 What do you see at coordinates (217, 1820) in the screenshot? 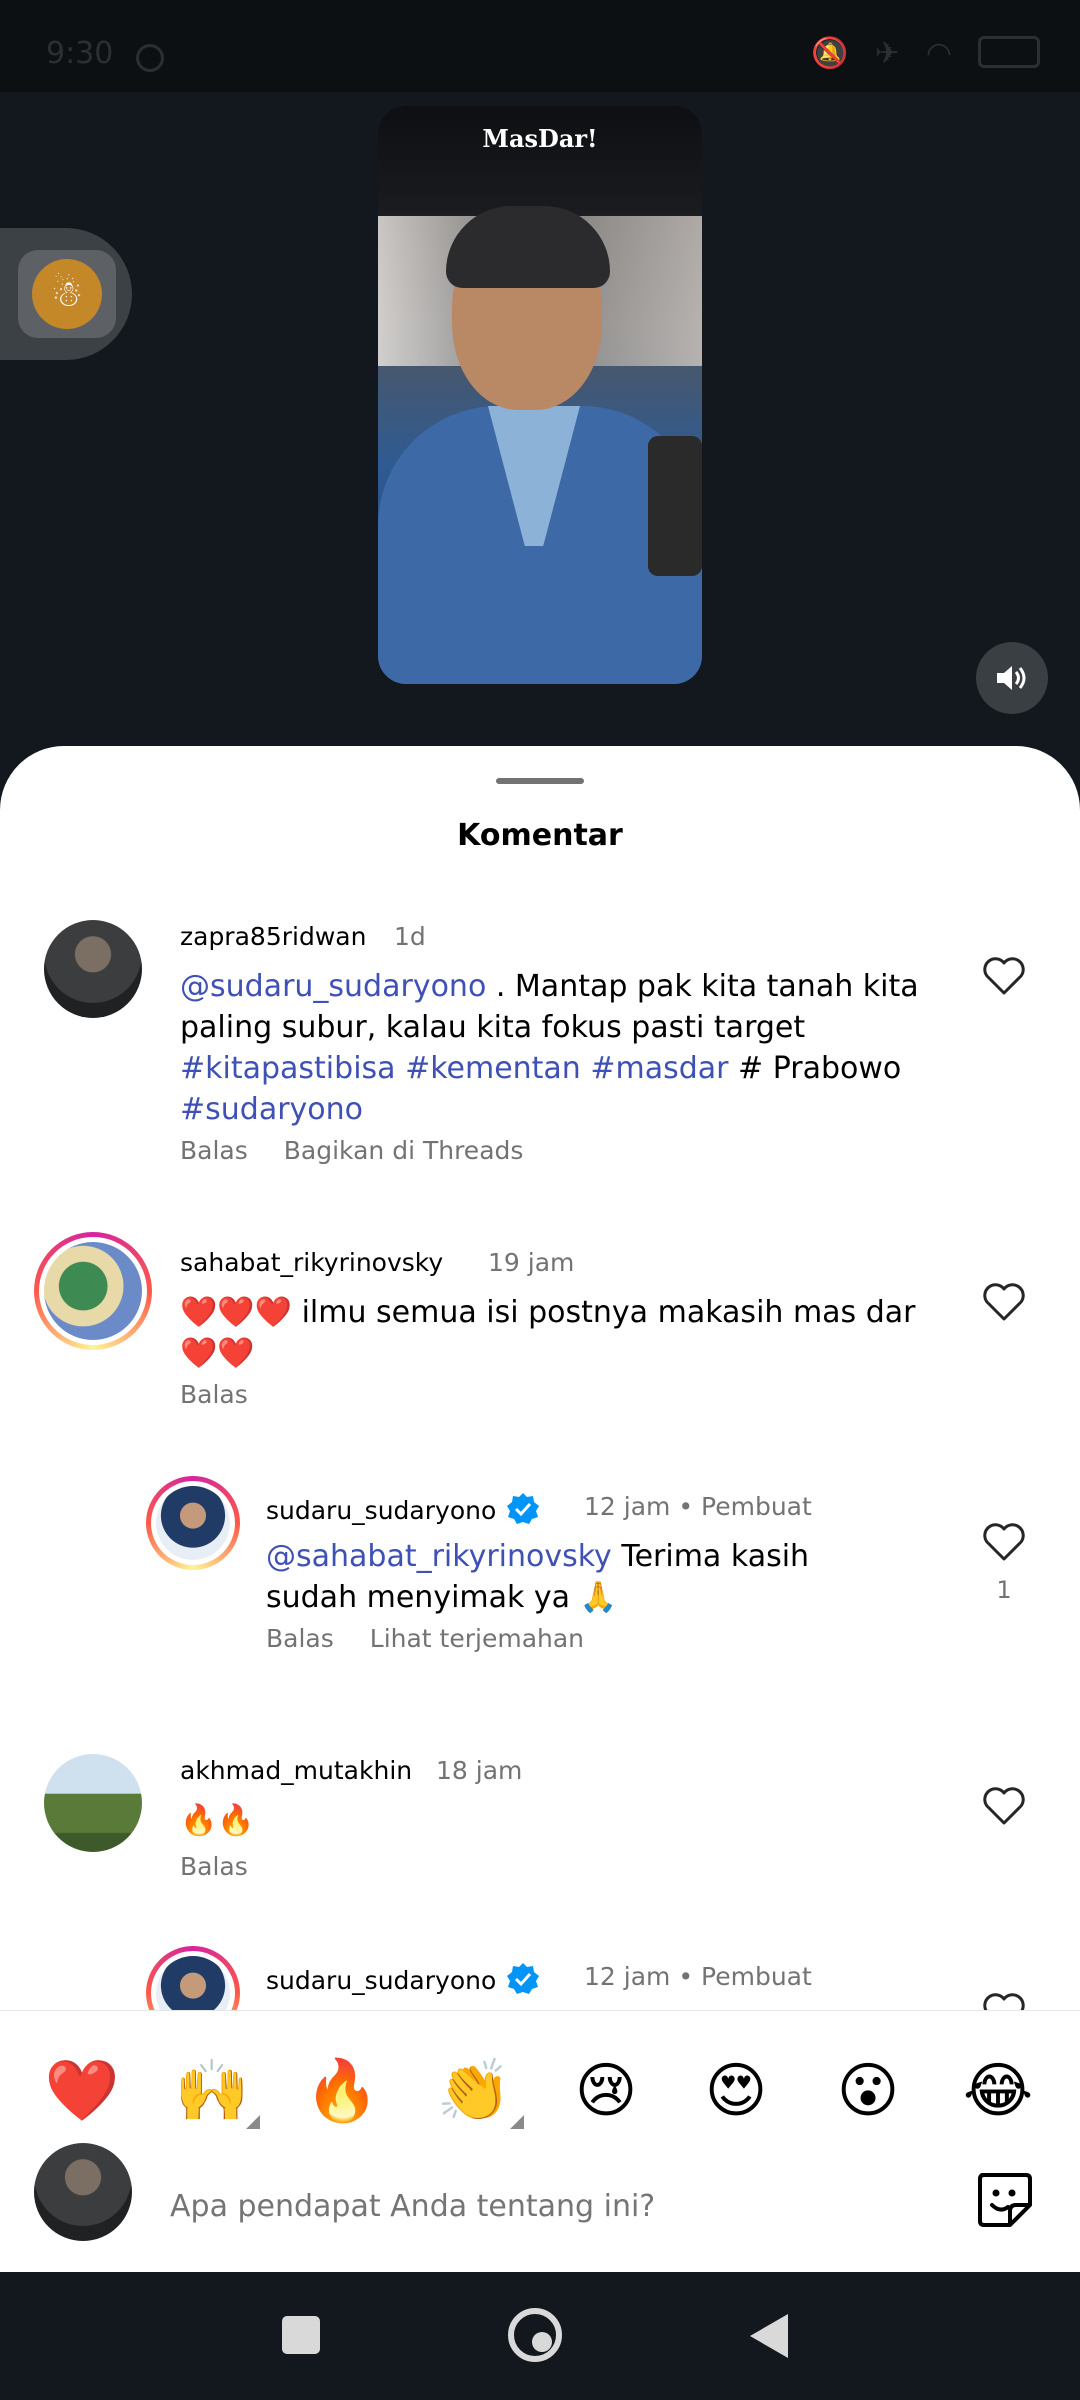
I see `comment-text: 🔥🔥` at bounding box center [217, 1820].